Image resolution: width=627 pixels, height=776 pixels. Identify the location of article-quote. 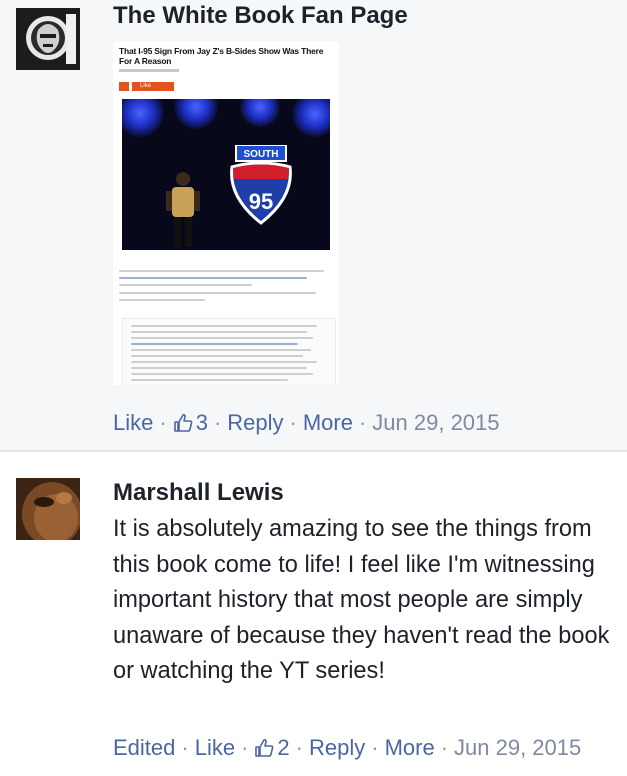
(229, 351).